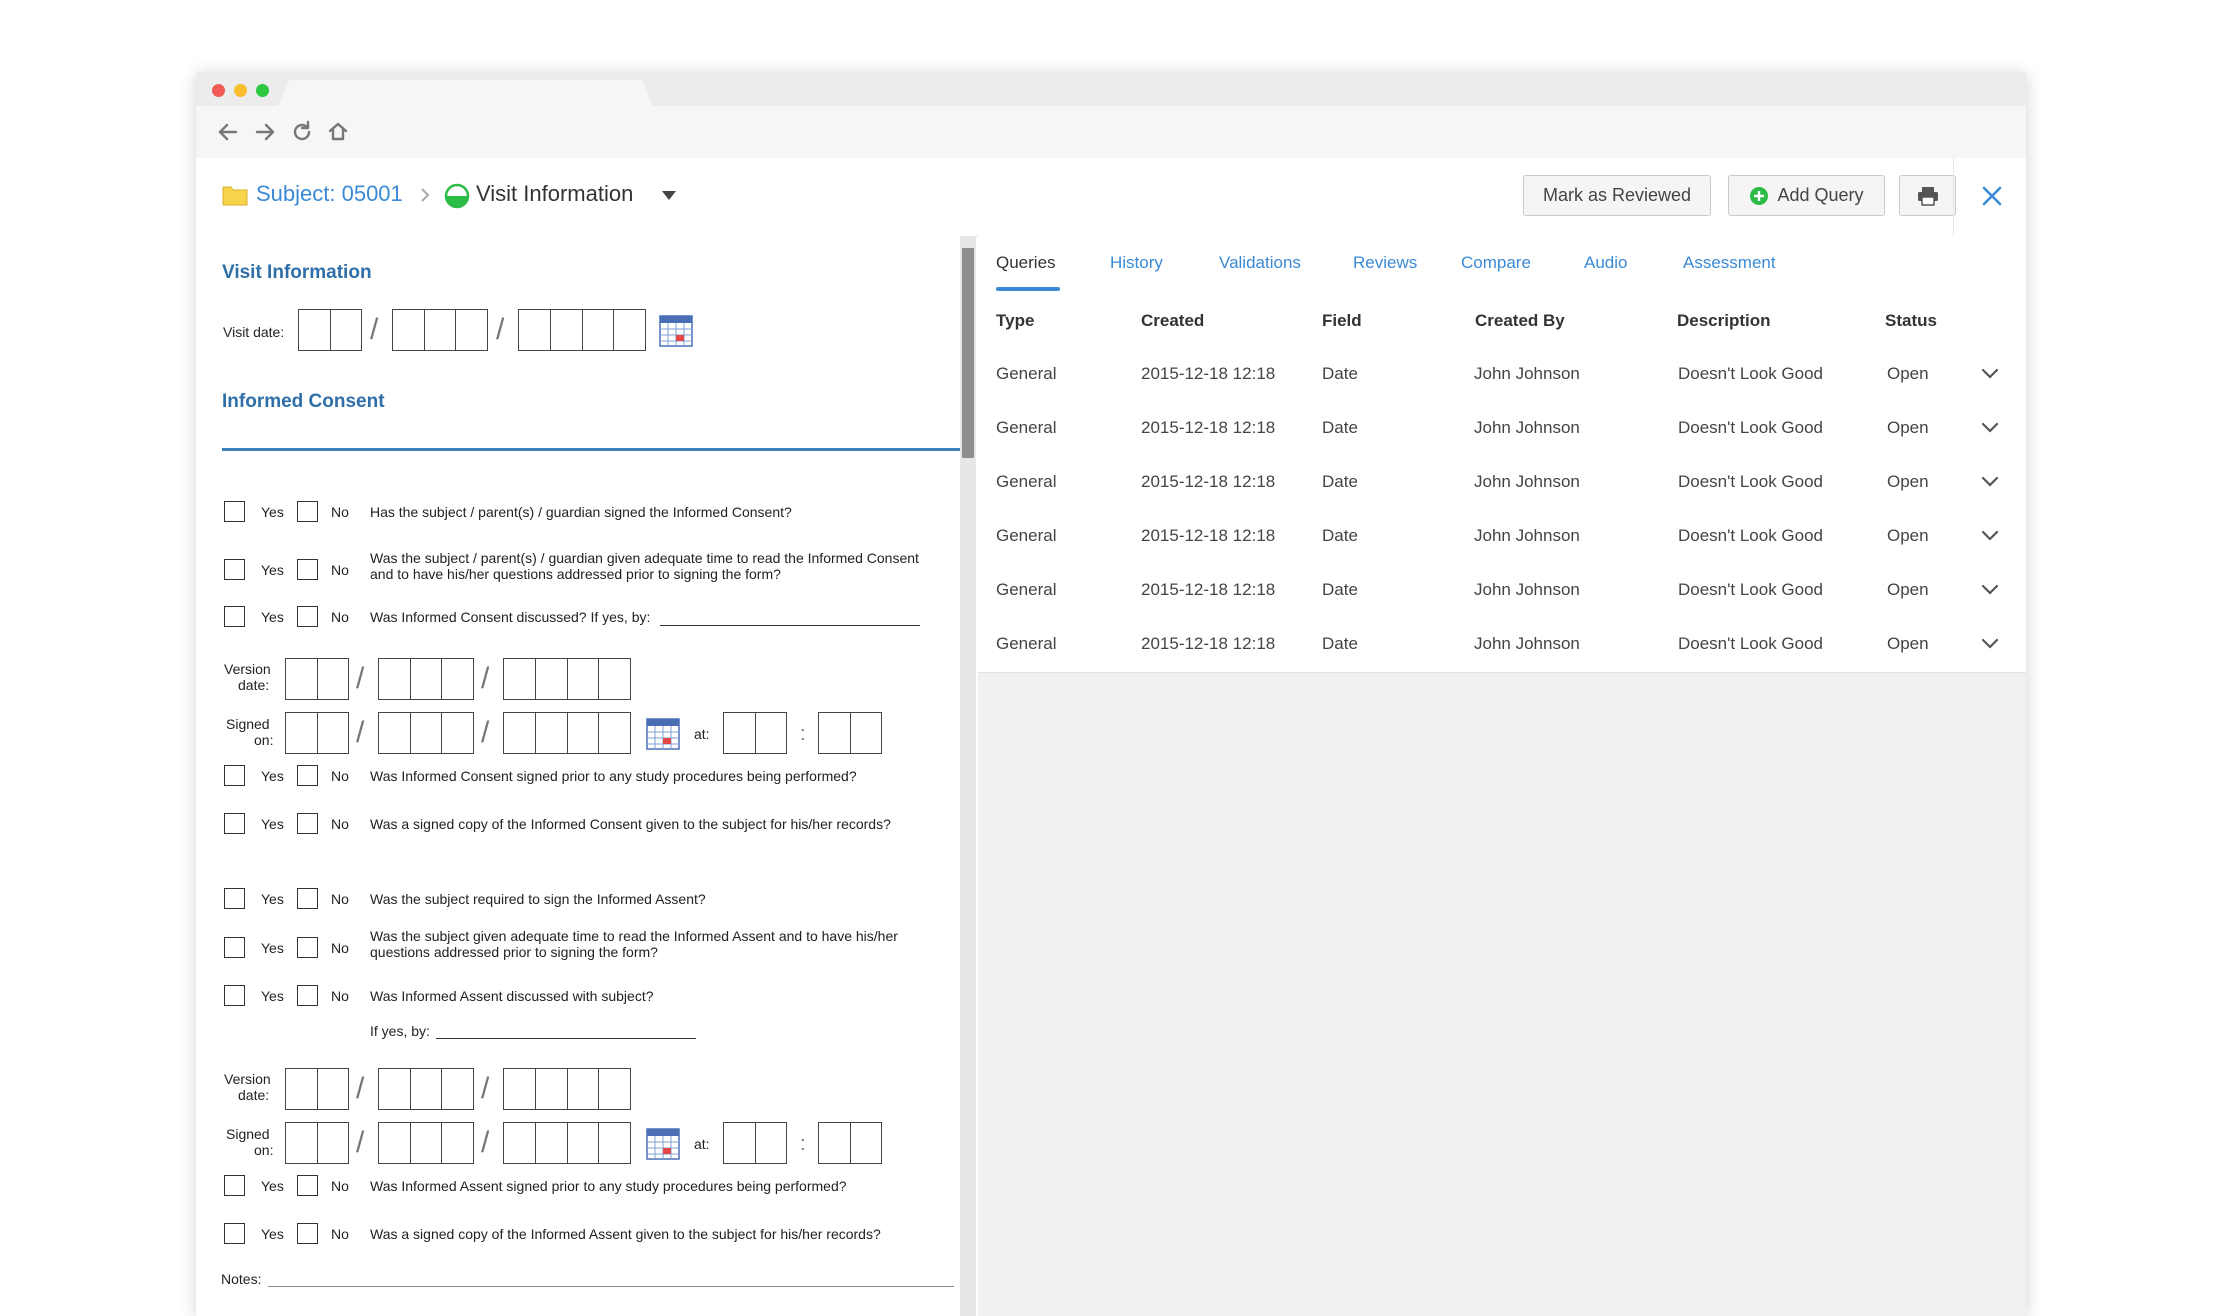 The image size is (2218, 1316). What do you see at coordinates (554, 194) in the screenshot?
I see `visit-dropdown: Visit Information` at bounding box center [554, 194].